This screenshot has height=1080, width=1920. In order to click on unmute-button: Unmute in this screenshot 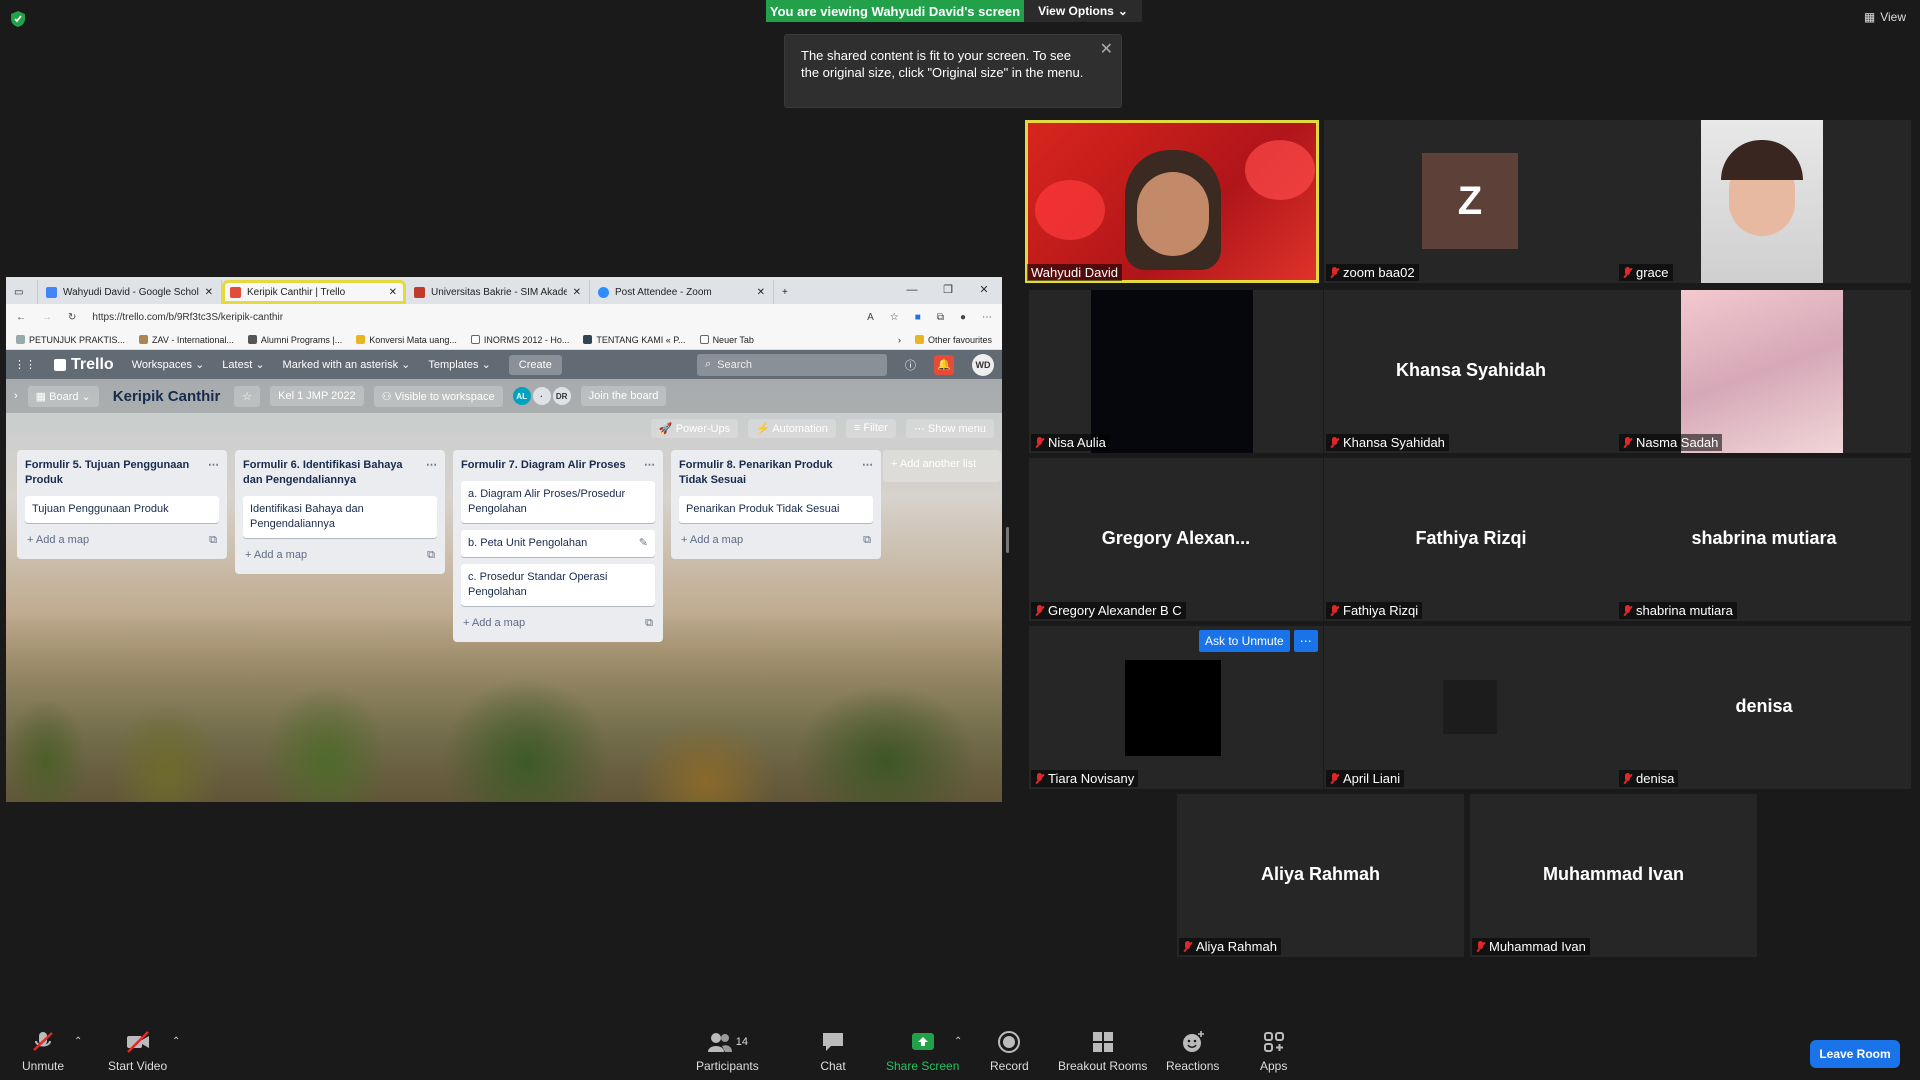, I will do `click(43, 1051)`.